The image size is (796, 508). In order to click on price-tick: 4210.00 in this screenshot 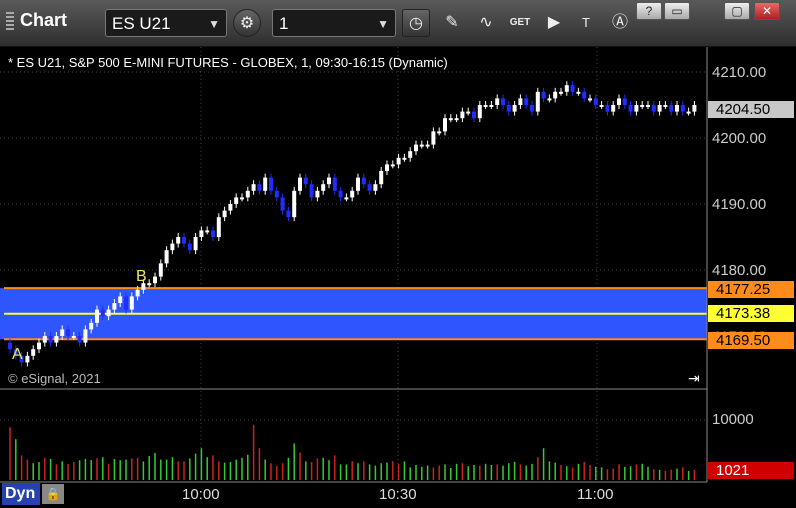, I will do `click(739, 72)`.